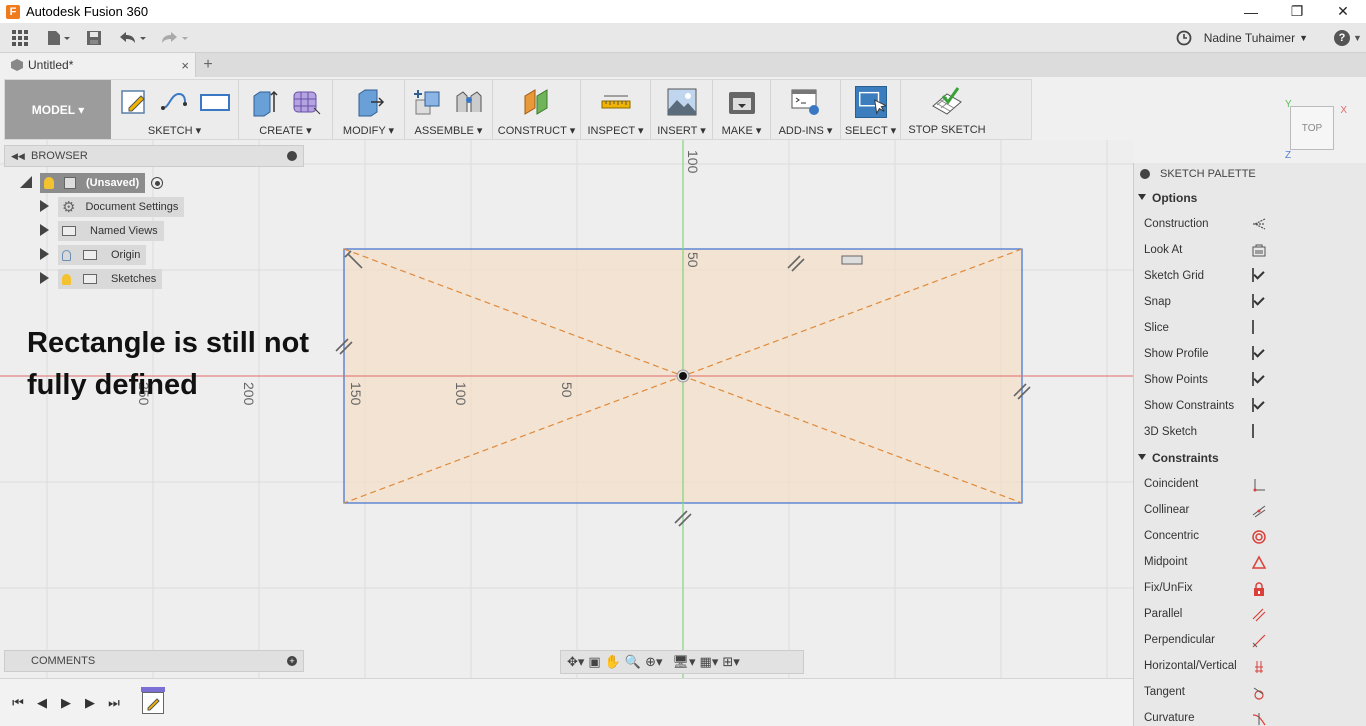 The height and width of the screenshot is (726, 1366). I want to click on timeline-sketch-feature-icon, so click(153, 700).